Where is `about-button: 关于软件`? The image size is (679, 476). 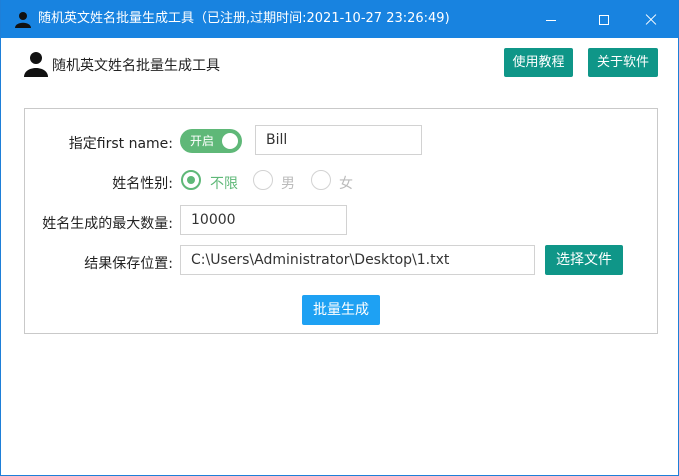
about-button: 关于软件 is located at coordinates (623, 62).